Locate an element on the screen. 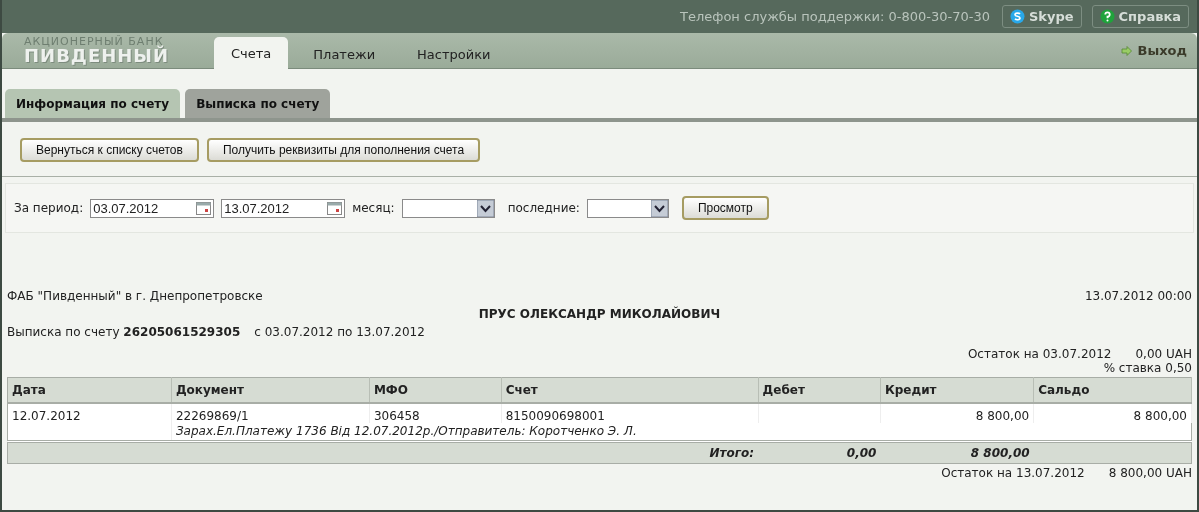 This screenshot has height=512, width=1199. skype-icon is located at coordinates (1017, 16).